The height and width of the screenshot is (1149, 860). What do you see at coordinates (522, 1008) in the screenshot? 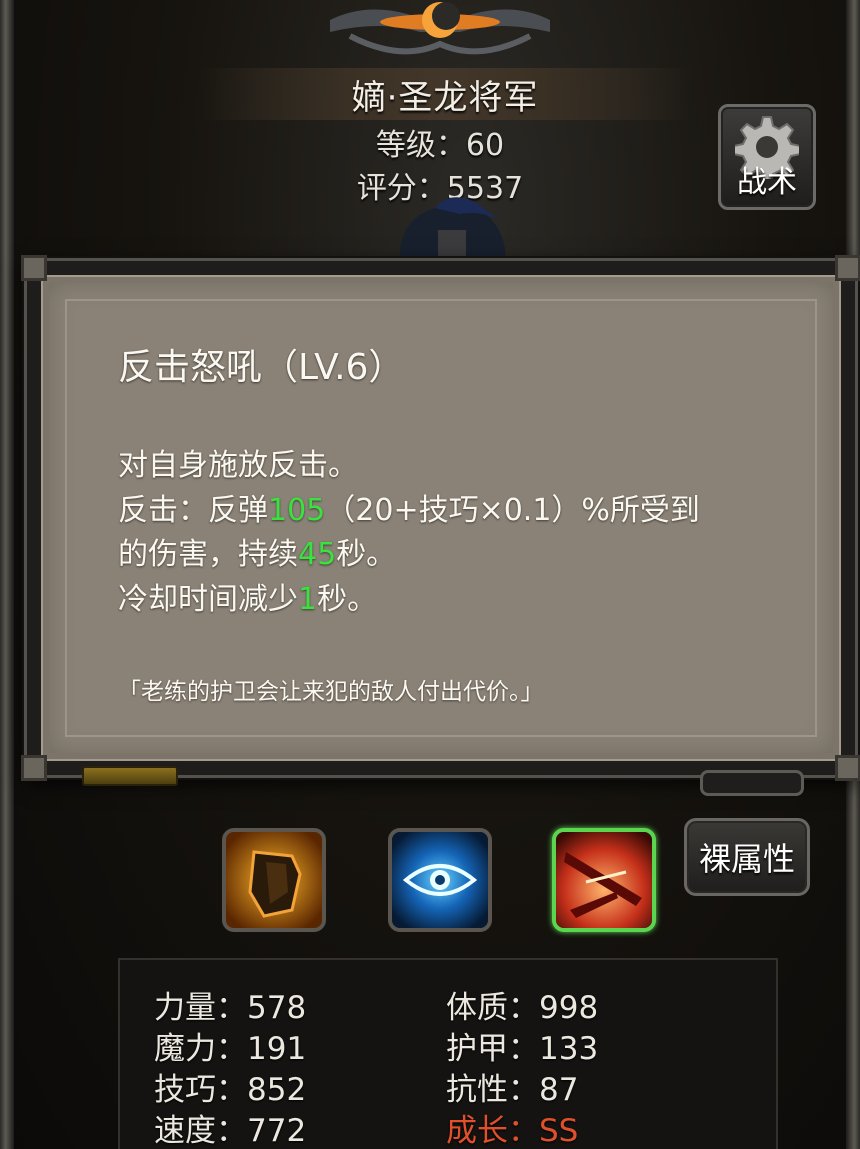
I see `stat-constitution: 体质：998` at bounding box center [522, 1008].